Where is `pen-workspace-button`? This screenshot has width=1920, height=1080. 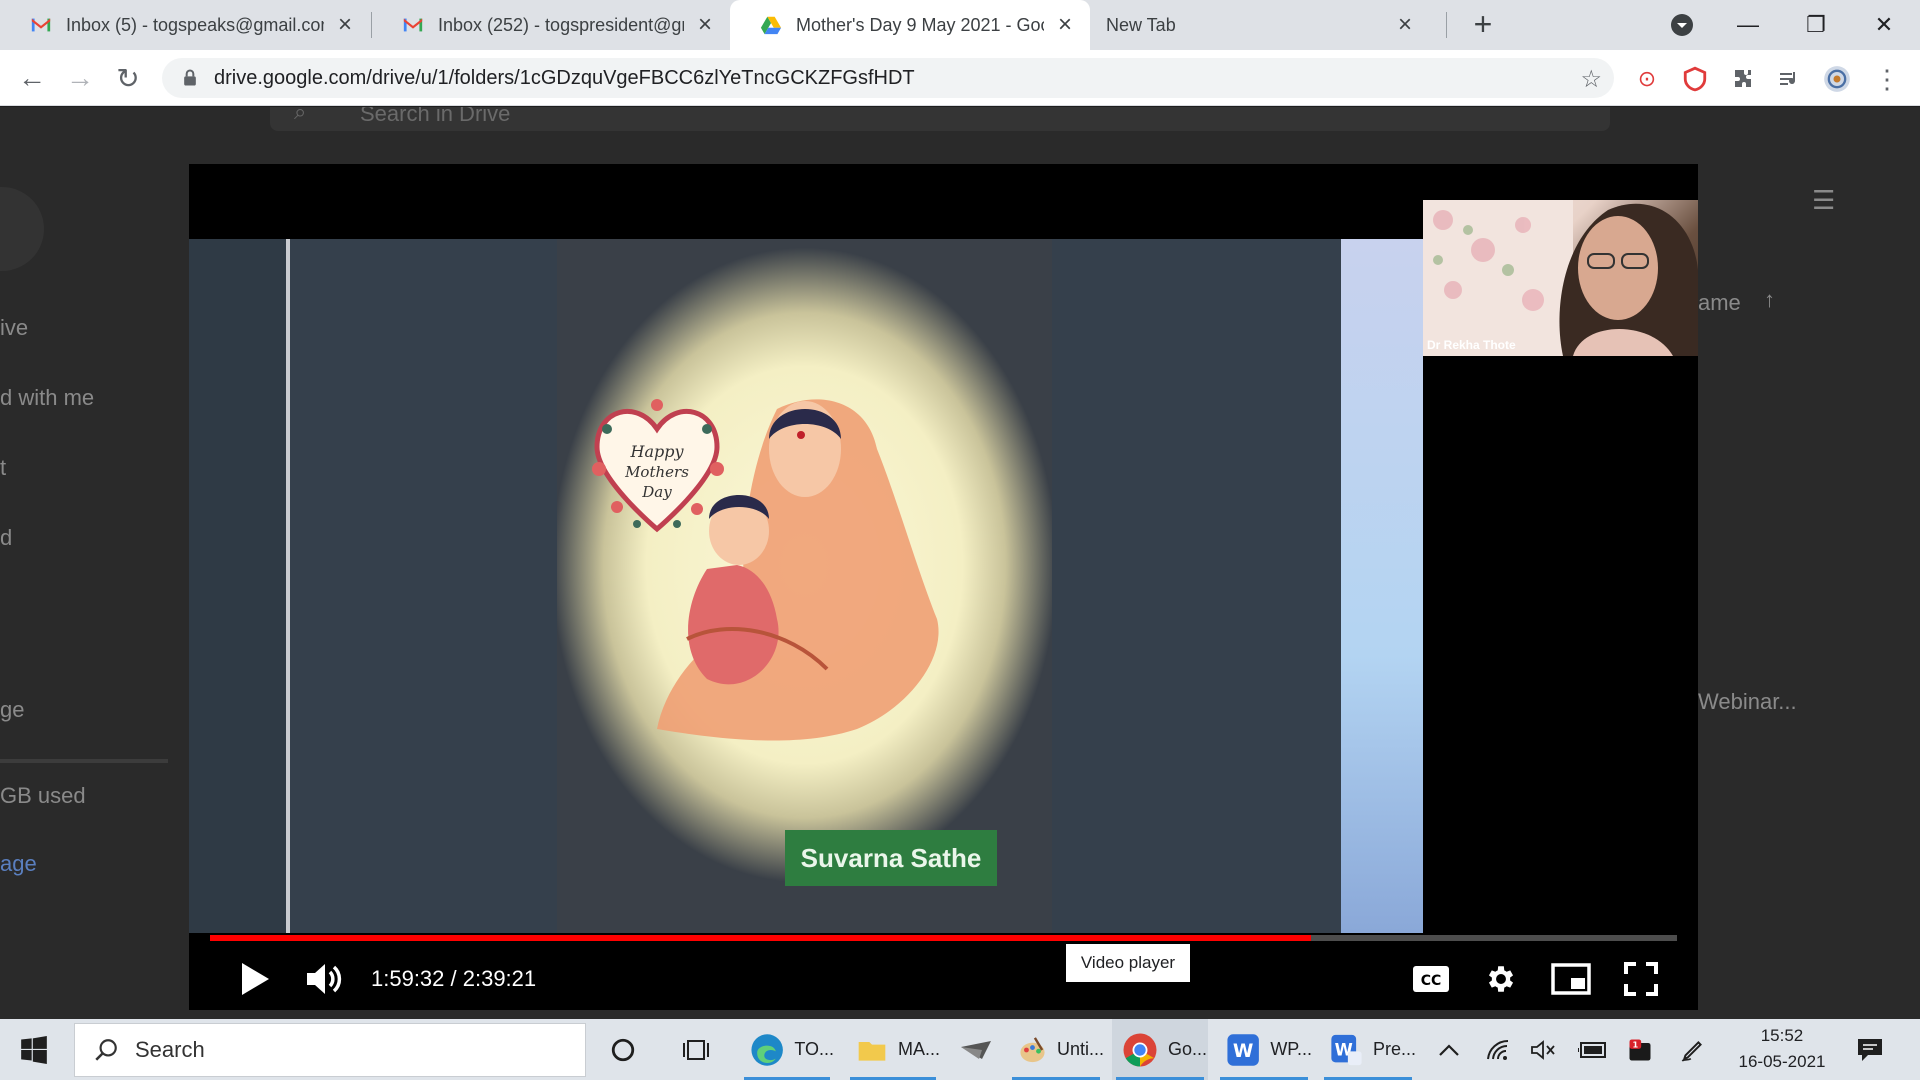 pen-workspace-button is located at coordinates (1693, 1049).